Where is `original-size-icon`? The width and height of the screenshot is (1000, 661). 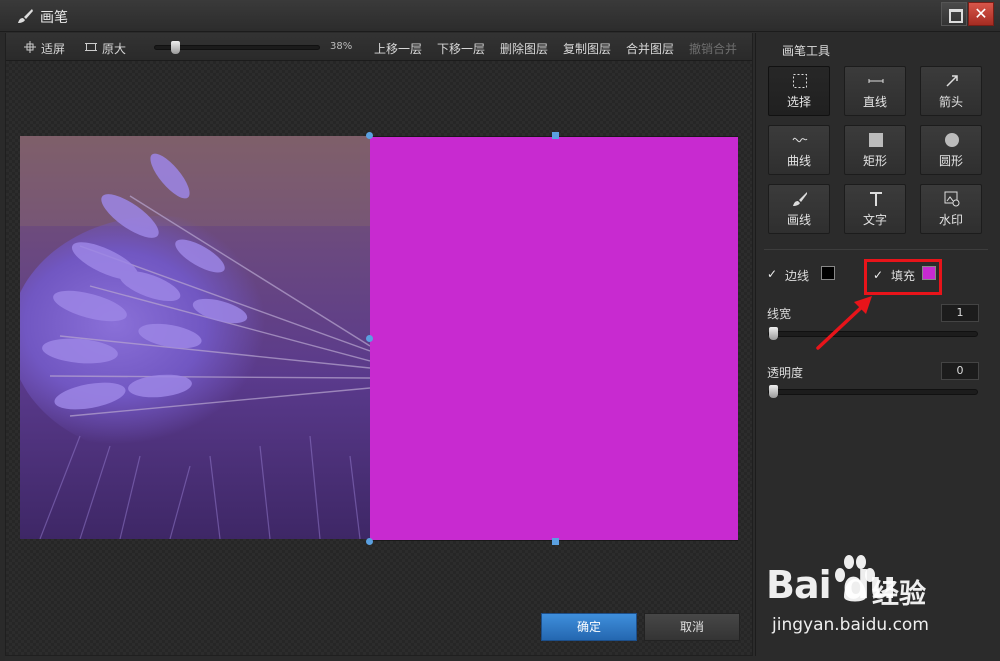 original-size-icon is located at coordinates (91, 47).